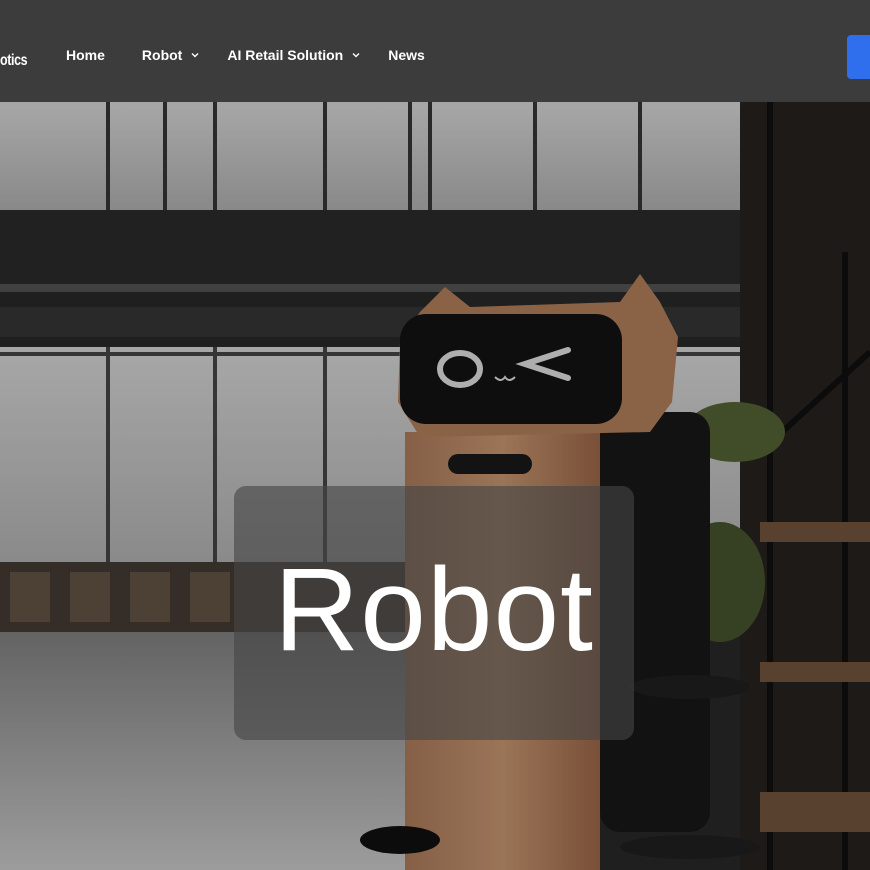 This screenshot has width=870, height=870. I want to click on header-cta-button, so click(858, 57).